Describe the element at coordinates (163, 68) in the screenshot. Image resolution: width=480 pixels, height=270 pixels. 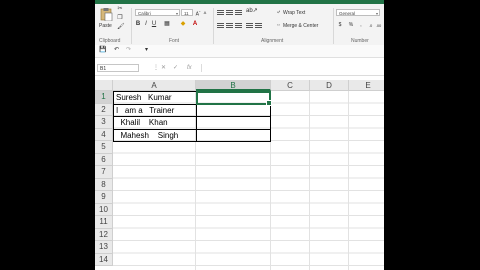
I see `cancel-icon: ✕` at that location.